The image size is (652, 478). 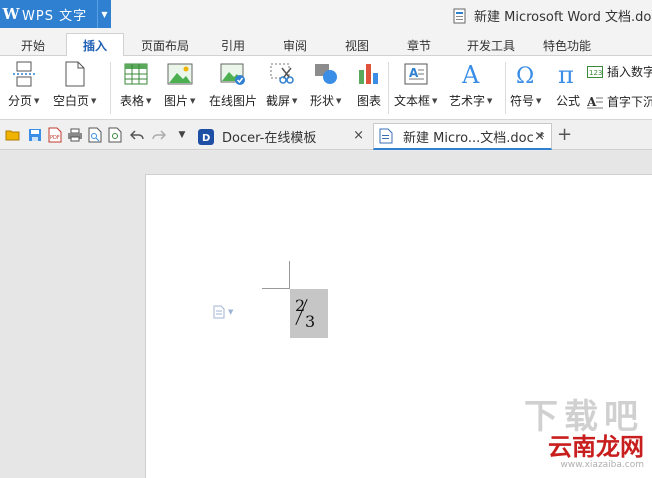 I want to click on fraction: 2 3, so click(x=309, y=313).